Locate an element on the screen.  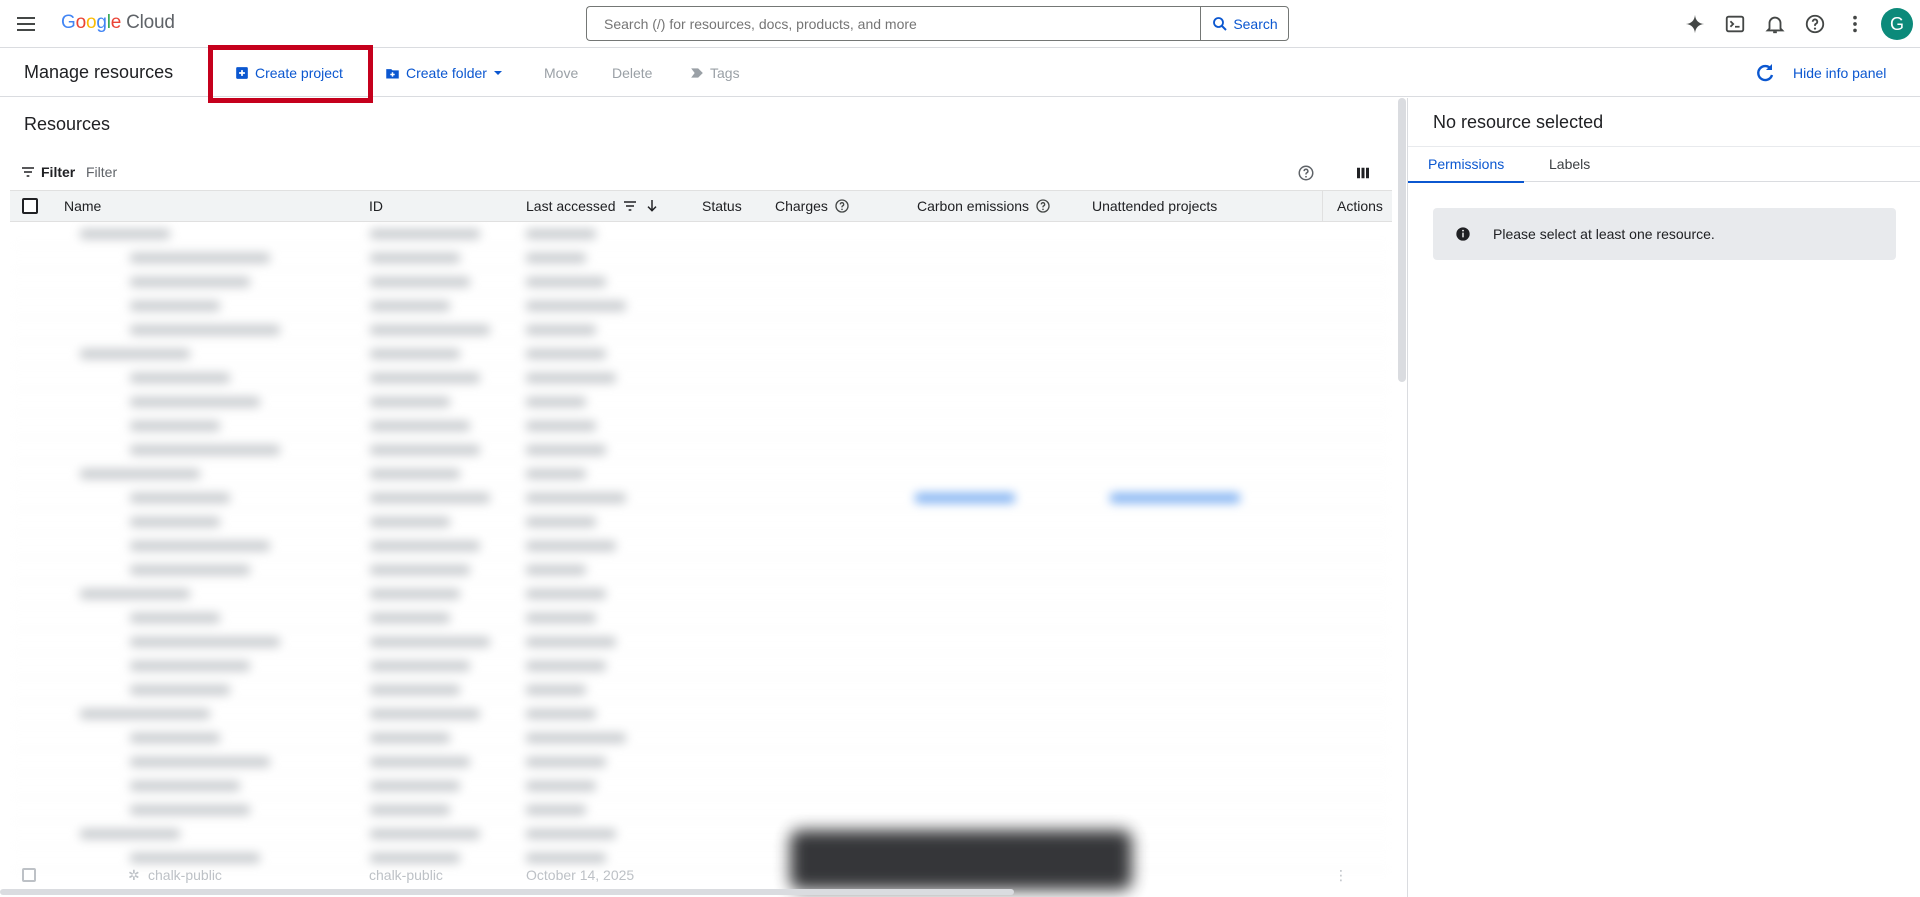
column-header-carbon-emissions: Carbon emissions is located at coordinates (984, 206).